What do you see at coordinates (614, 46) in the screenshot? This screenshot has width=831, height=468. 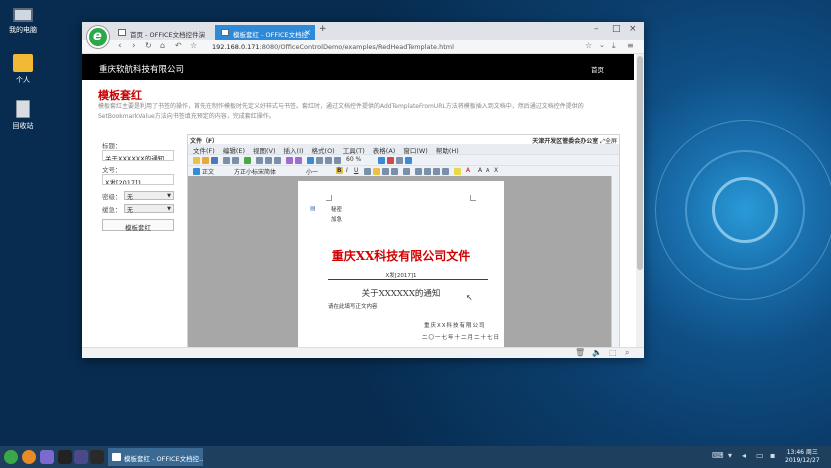 I see `download-icon: ⤓` at bounding box center [614, 46].